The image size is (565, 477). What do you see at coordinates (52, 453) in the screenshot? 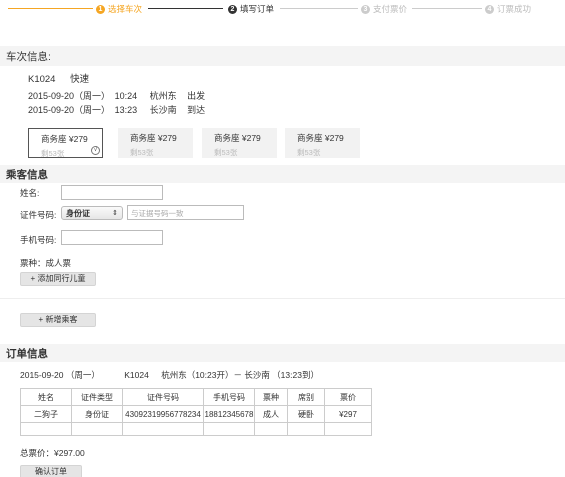
I see `total-price: 总票价：¥297.00` at bounding box center [52, 453].